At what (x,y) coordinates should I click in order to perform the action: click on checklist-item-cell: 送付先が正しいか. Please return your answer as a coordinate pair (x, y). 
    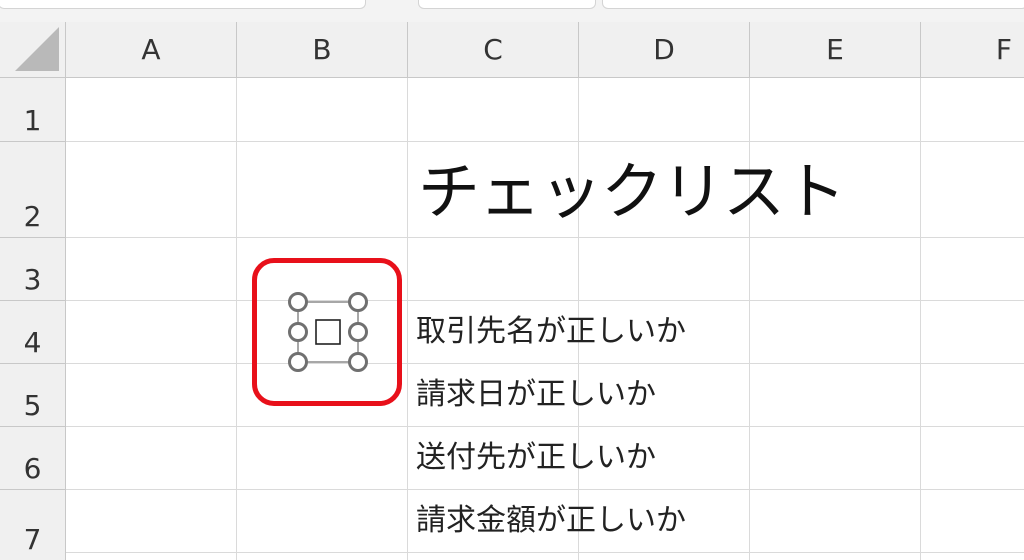
    Looking at the image, I should click on (536, 458).